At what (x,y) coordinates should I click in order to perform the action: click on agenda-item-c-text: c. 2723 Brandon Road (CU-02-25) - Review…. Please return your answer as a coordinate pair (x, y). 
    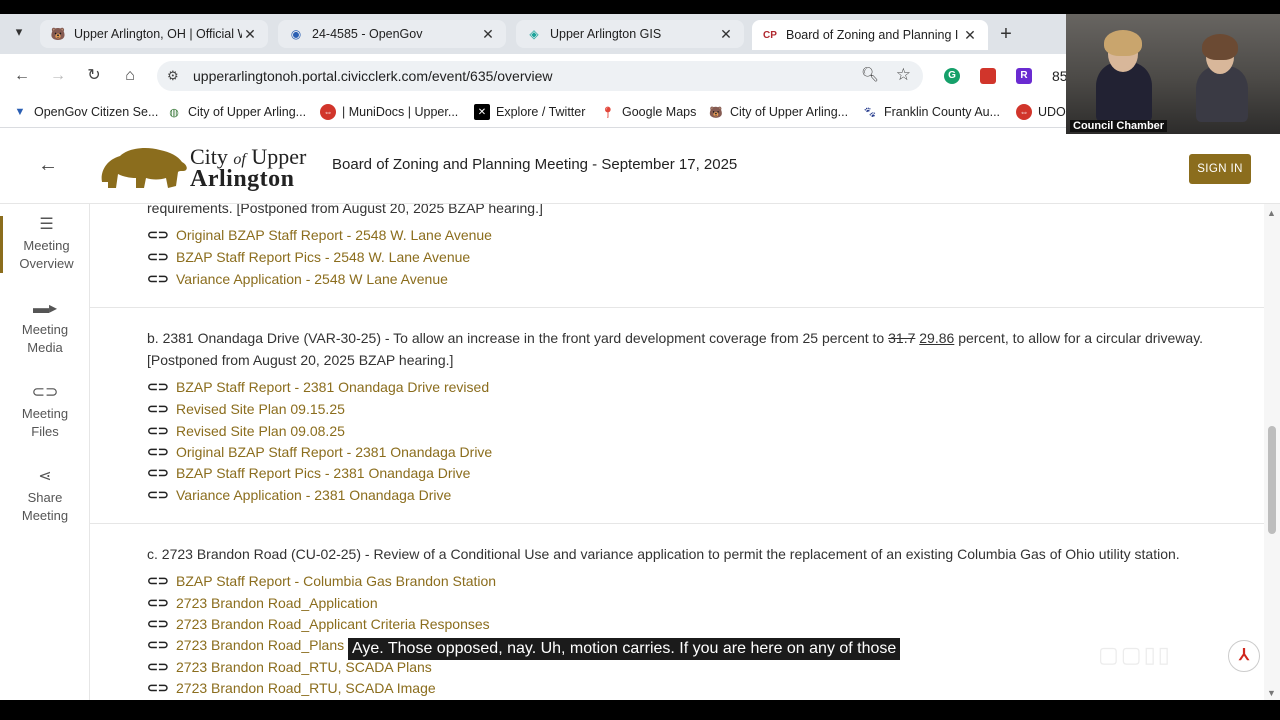
    Looking at the image, I should click on (663, 554).